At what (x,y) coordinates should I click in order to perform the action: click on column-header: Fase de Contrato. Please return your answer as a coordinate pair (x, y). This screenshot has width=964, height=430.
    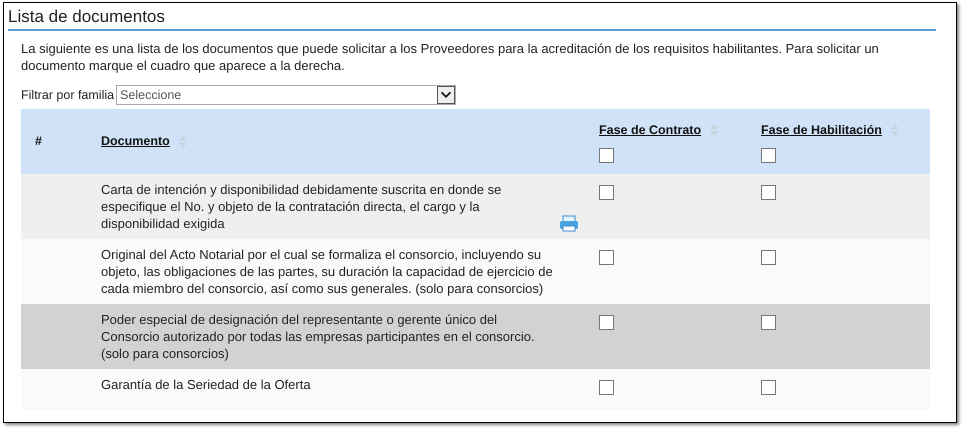
    Looking at the image, I should click on (650, 130).